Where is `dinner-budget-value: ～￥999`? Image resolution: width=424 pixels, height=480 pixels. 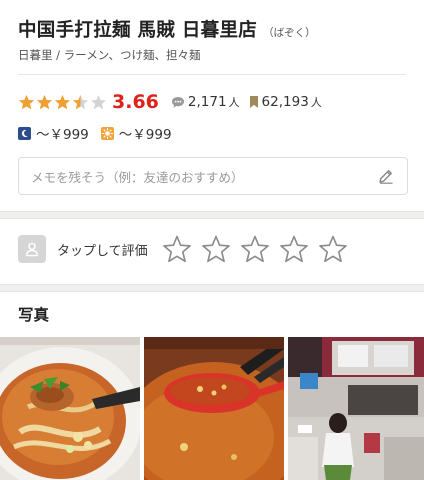
dinner-budget-value: ～￥999 is located at coordinates (62, 135).